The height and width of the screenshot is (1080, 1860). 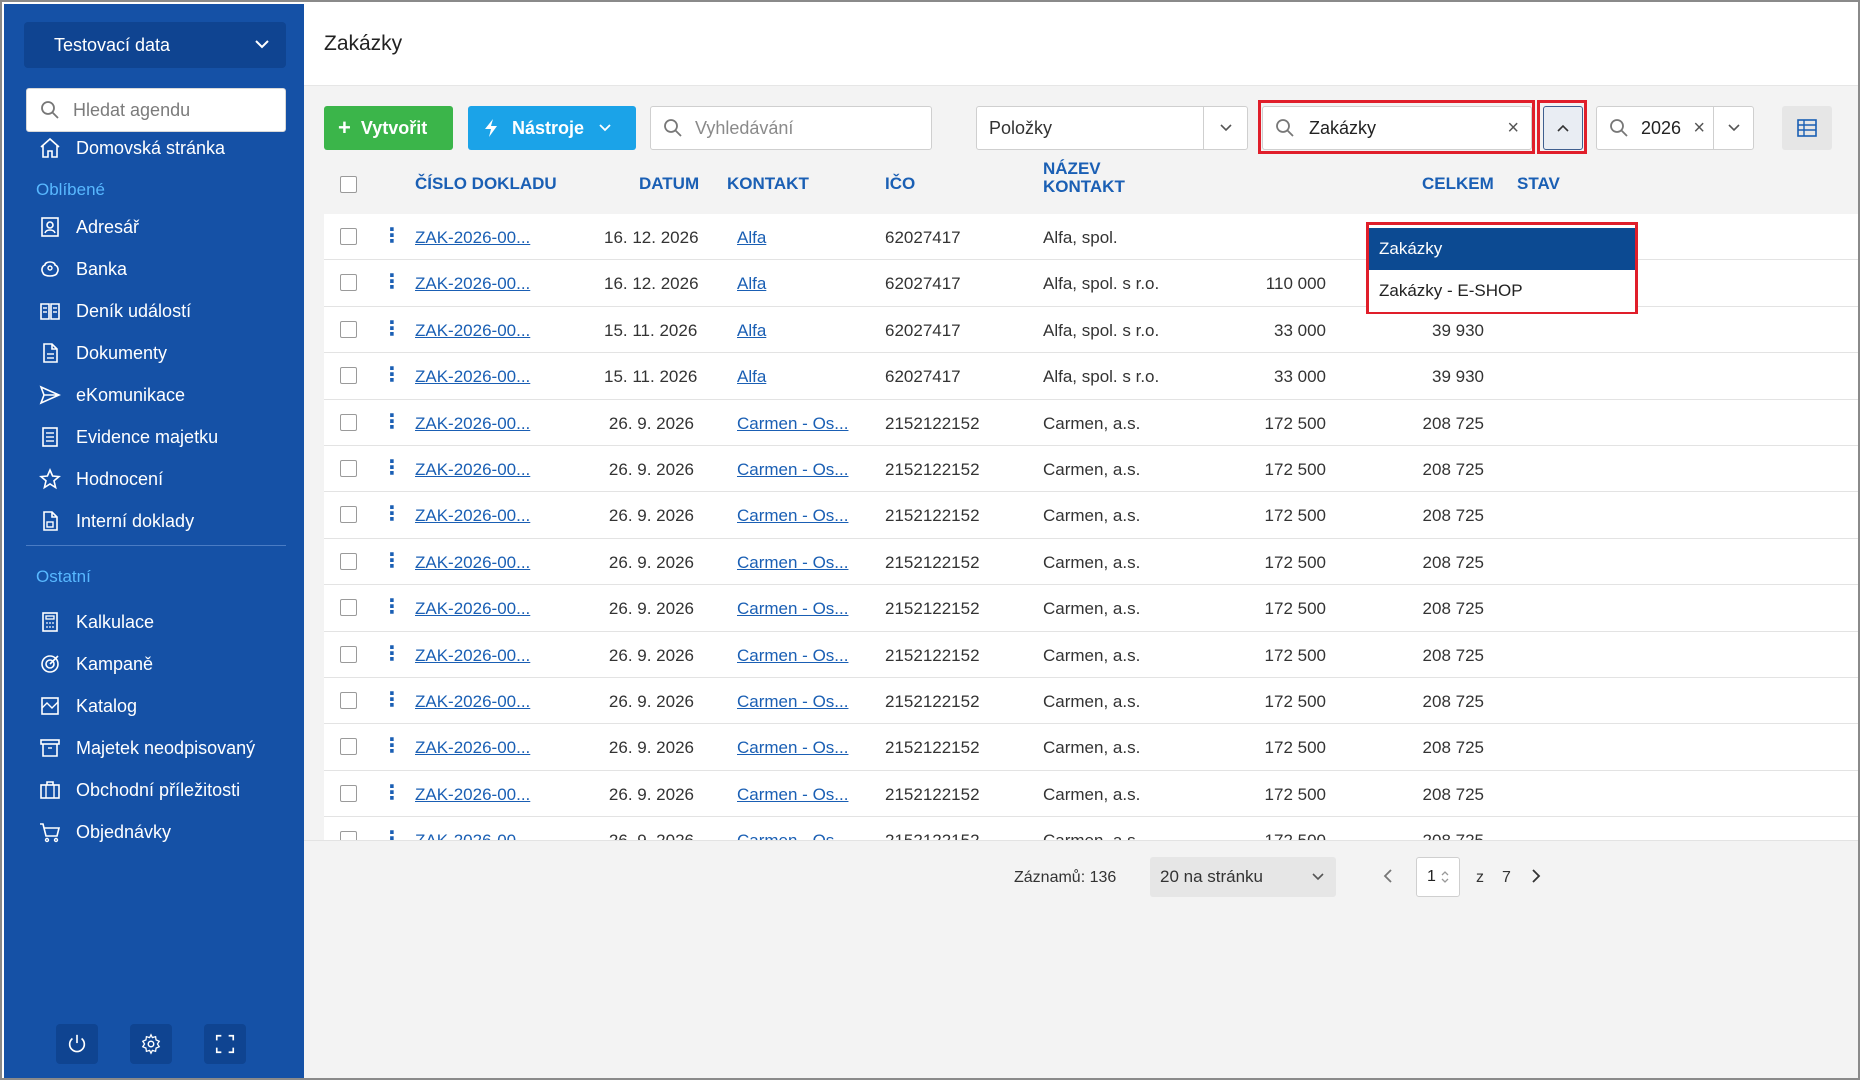 I want to click on sidebar-item-campaign: Kampaně, so click(x=95, y=664).